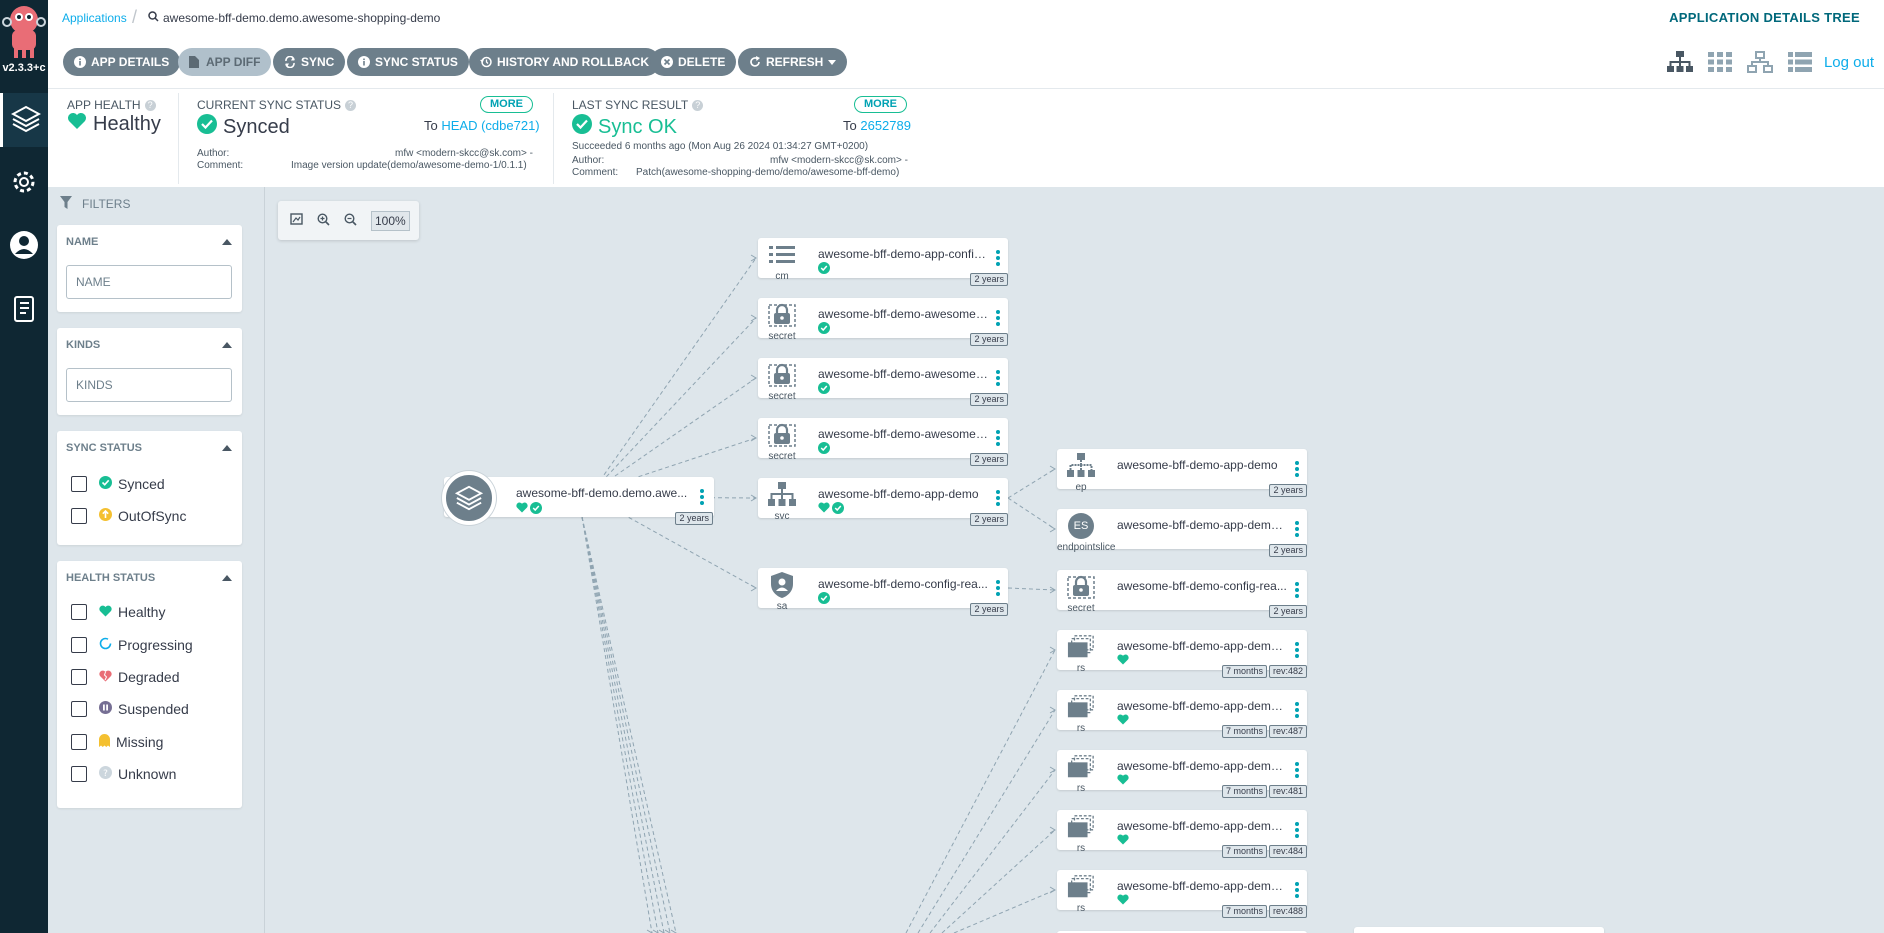 The image size is (1884, 933). I want to click on current-sync-value: Synced, so click(243, 127).